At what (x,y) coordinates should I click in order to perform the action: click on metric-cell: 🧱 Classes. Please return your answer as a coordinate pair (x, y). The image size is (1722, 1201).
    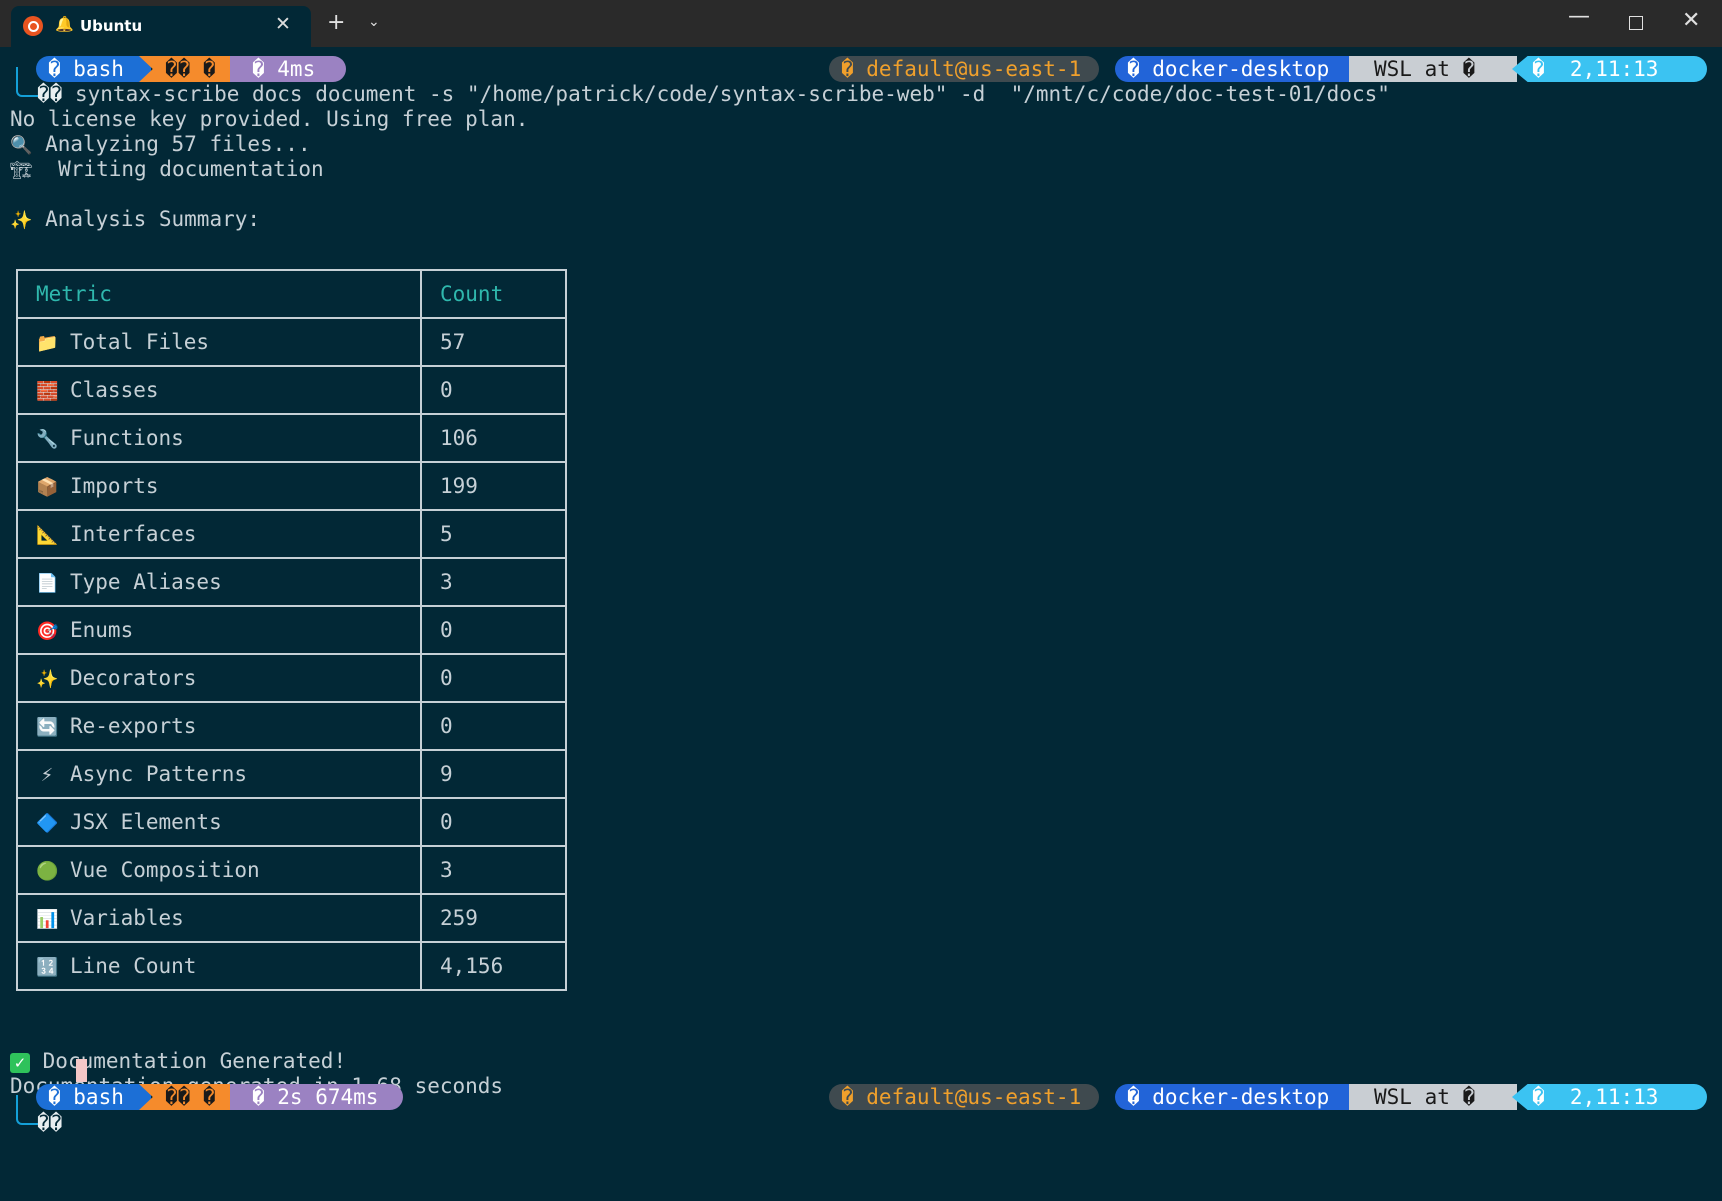
    Looking at the image, I should click on (219, 390).